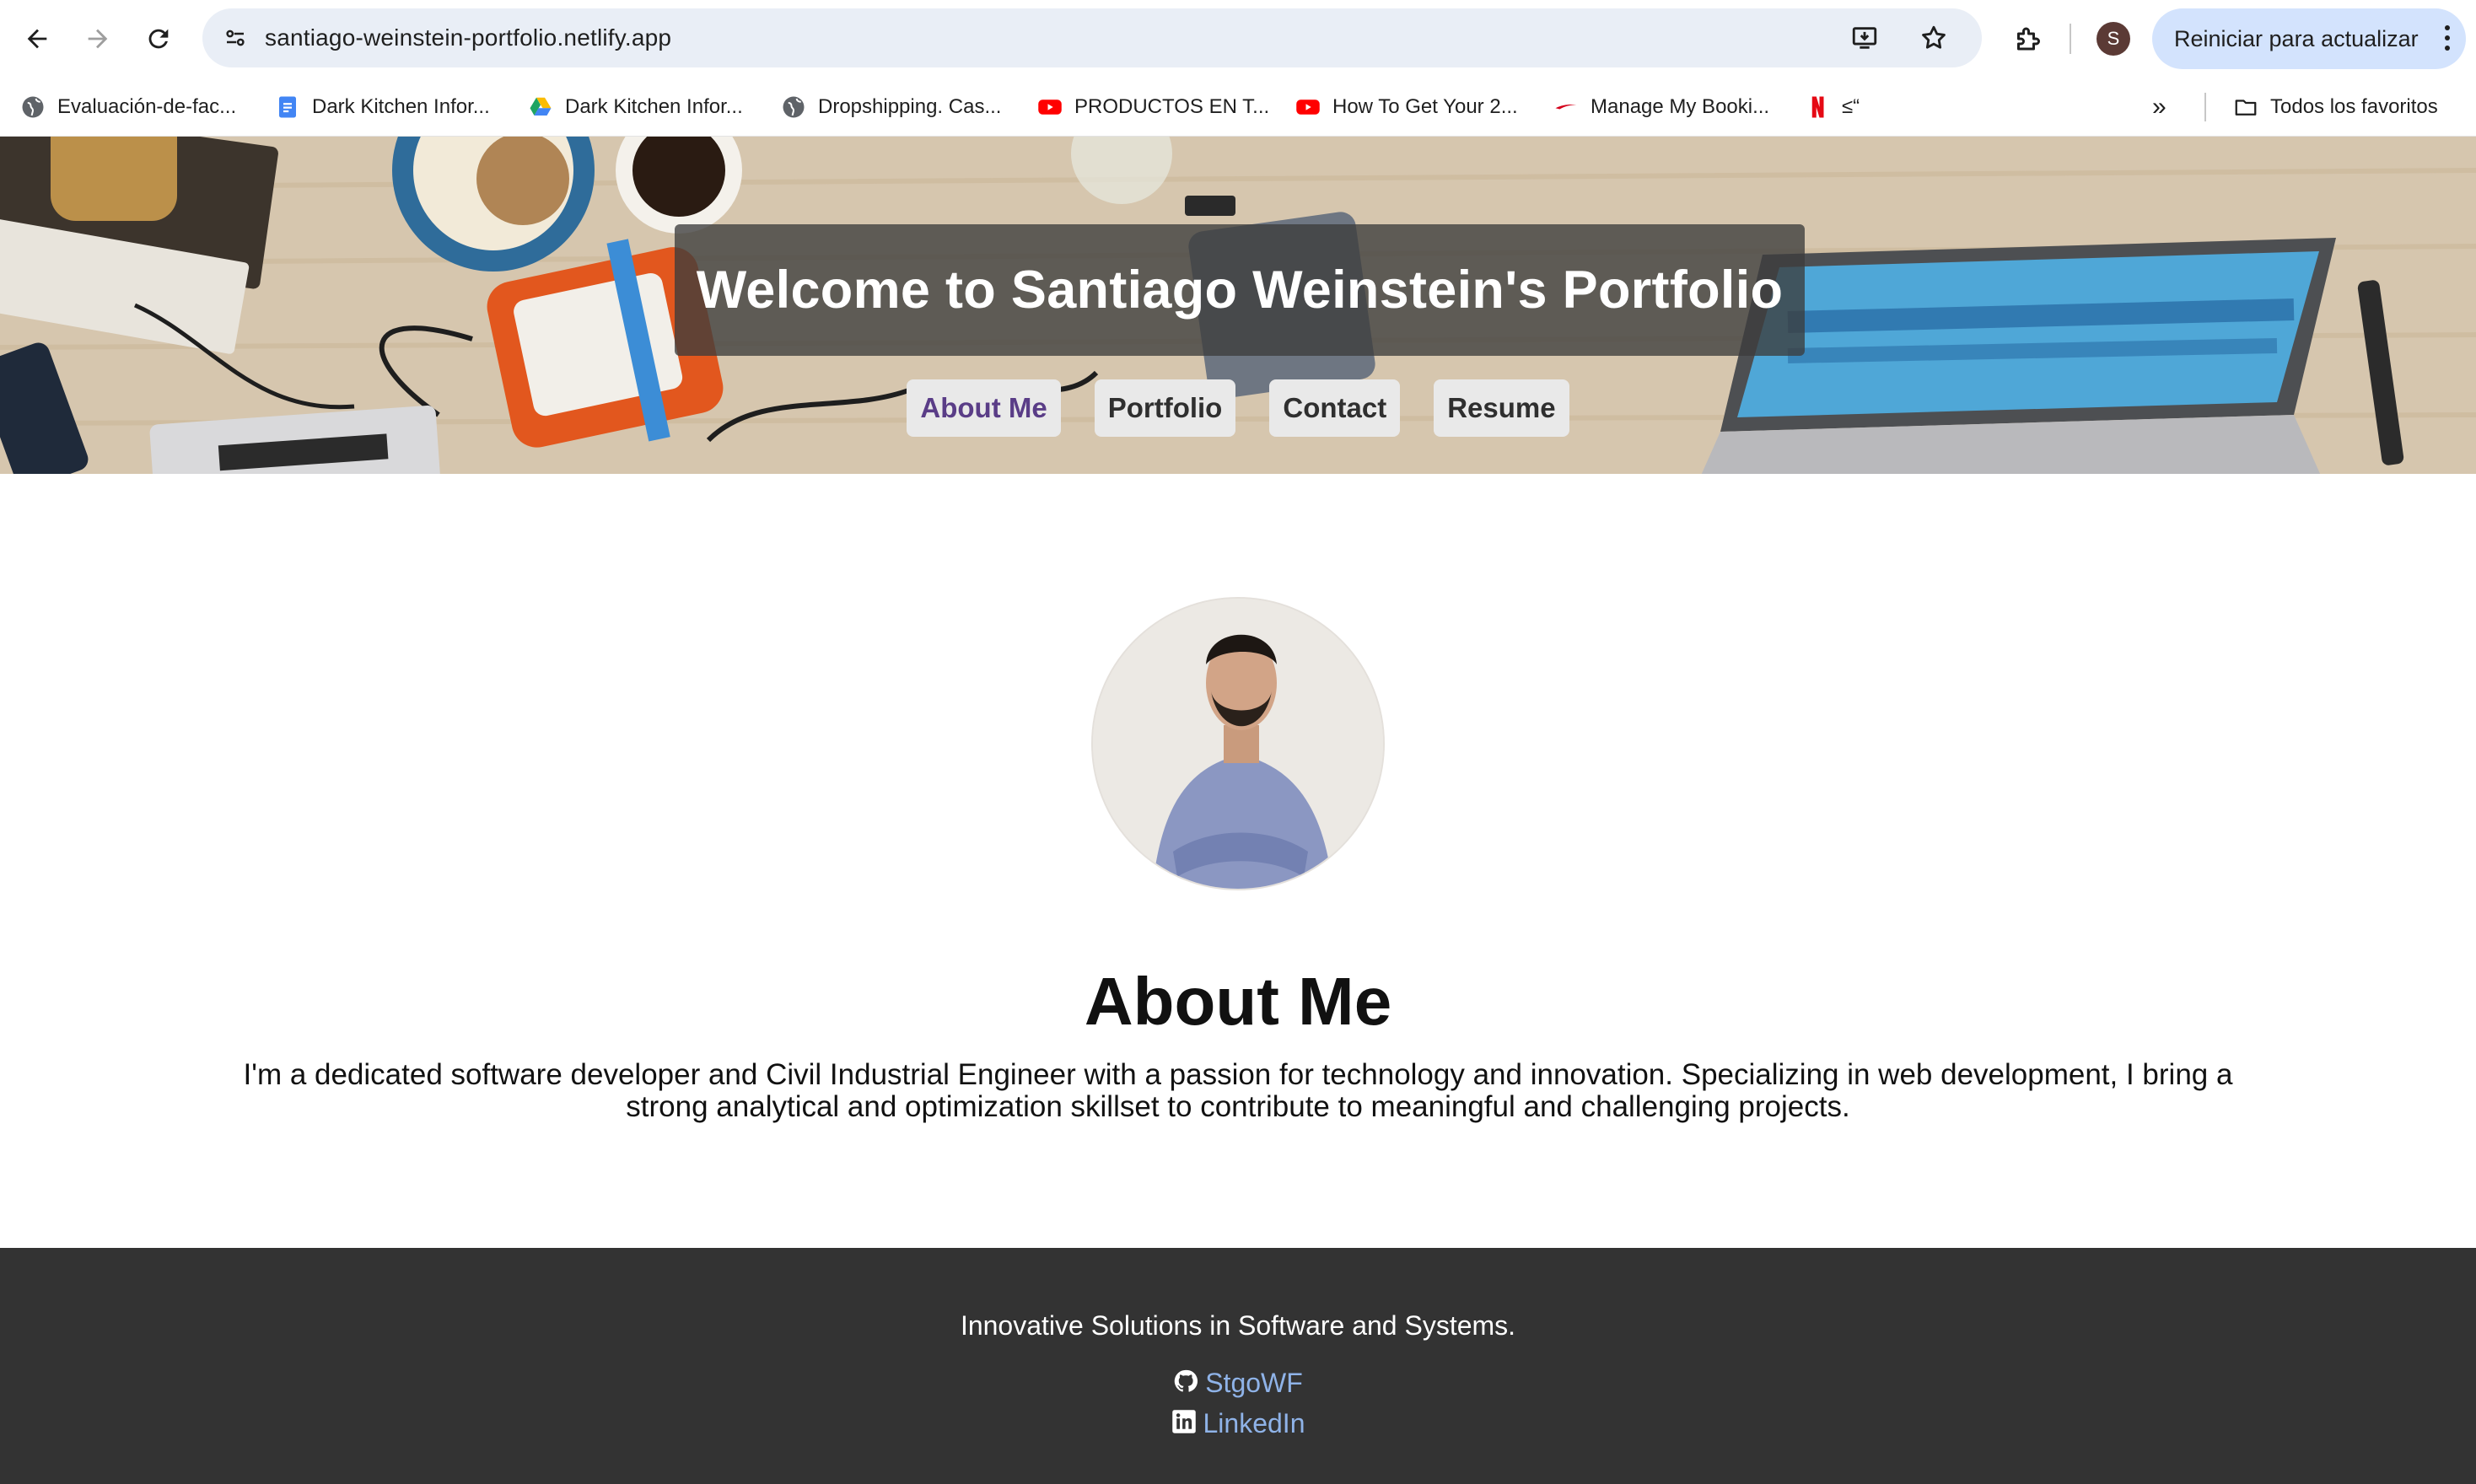  Describe the element at coordinates (1501, 408) in the screenshot. I see `nav-link-resume: Resume` at that location.